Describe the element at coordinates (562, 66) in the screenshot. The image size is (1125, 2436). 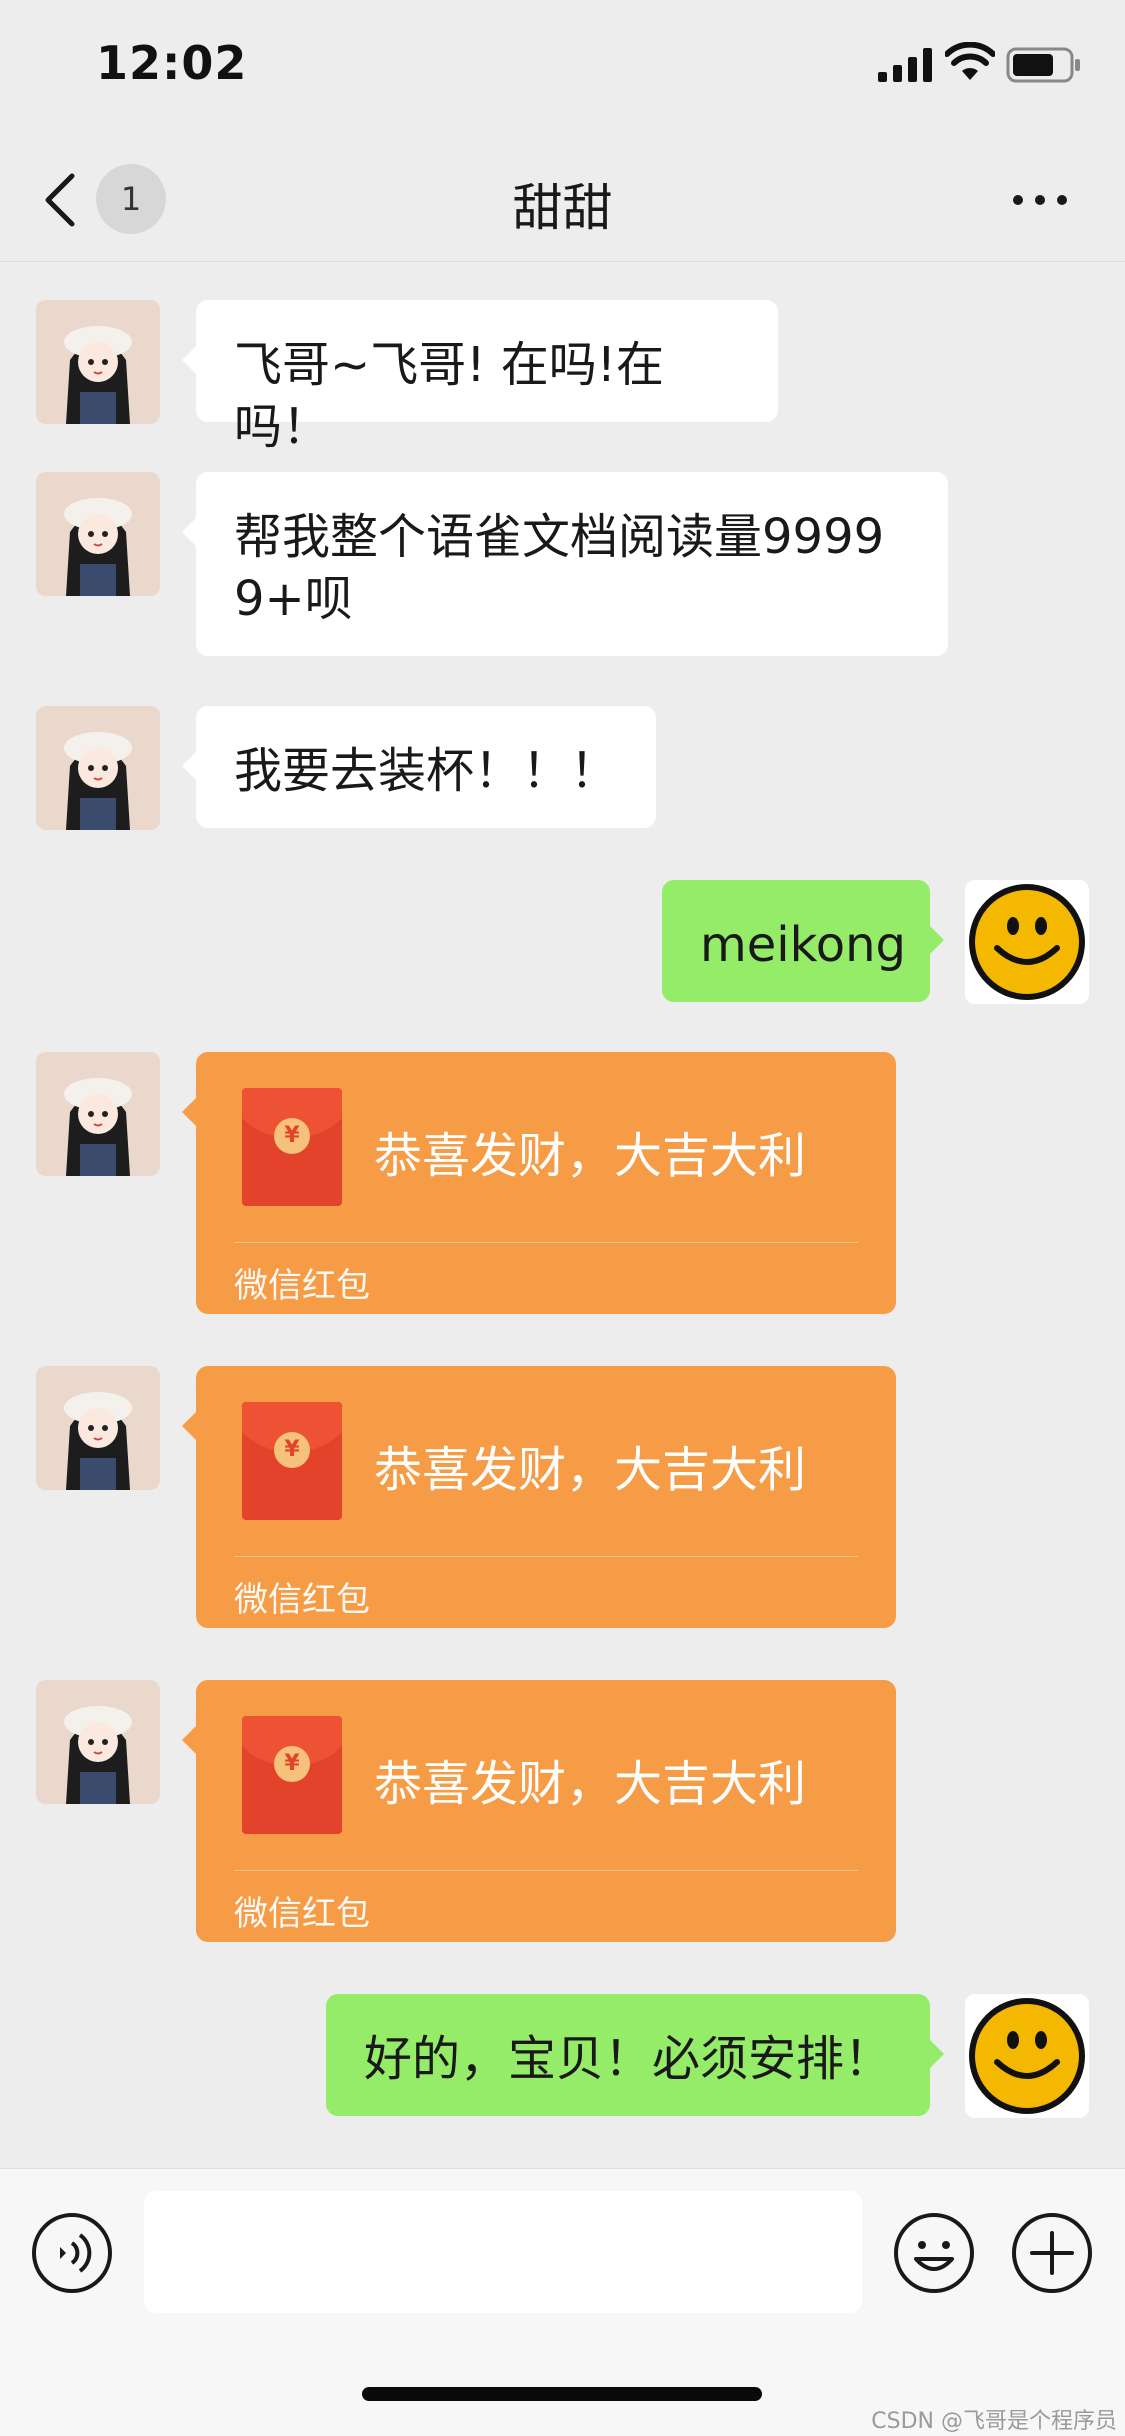
I see `status-bar: 12:02` at that location.